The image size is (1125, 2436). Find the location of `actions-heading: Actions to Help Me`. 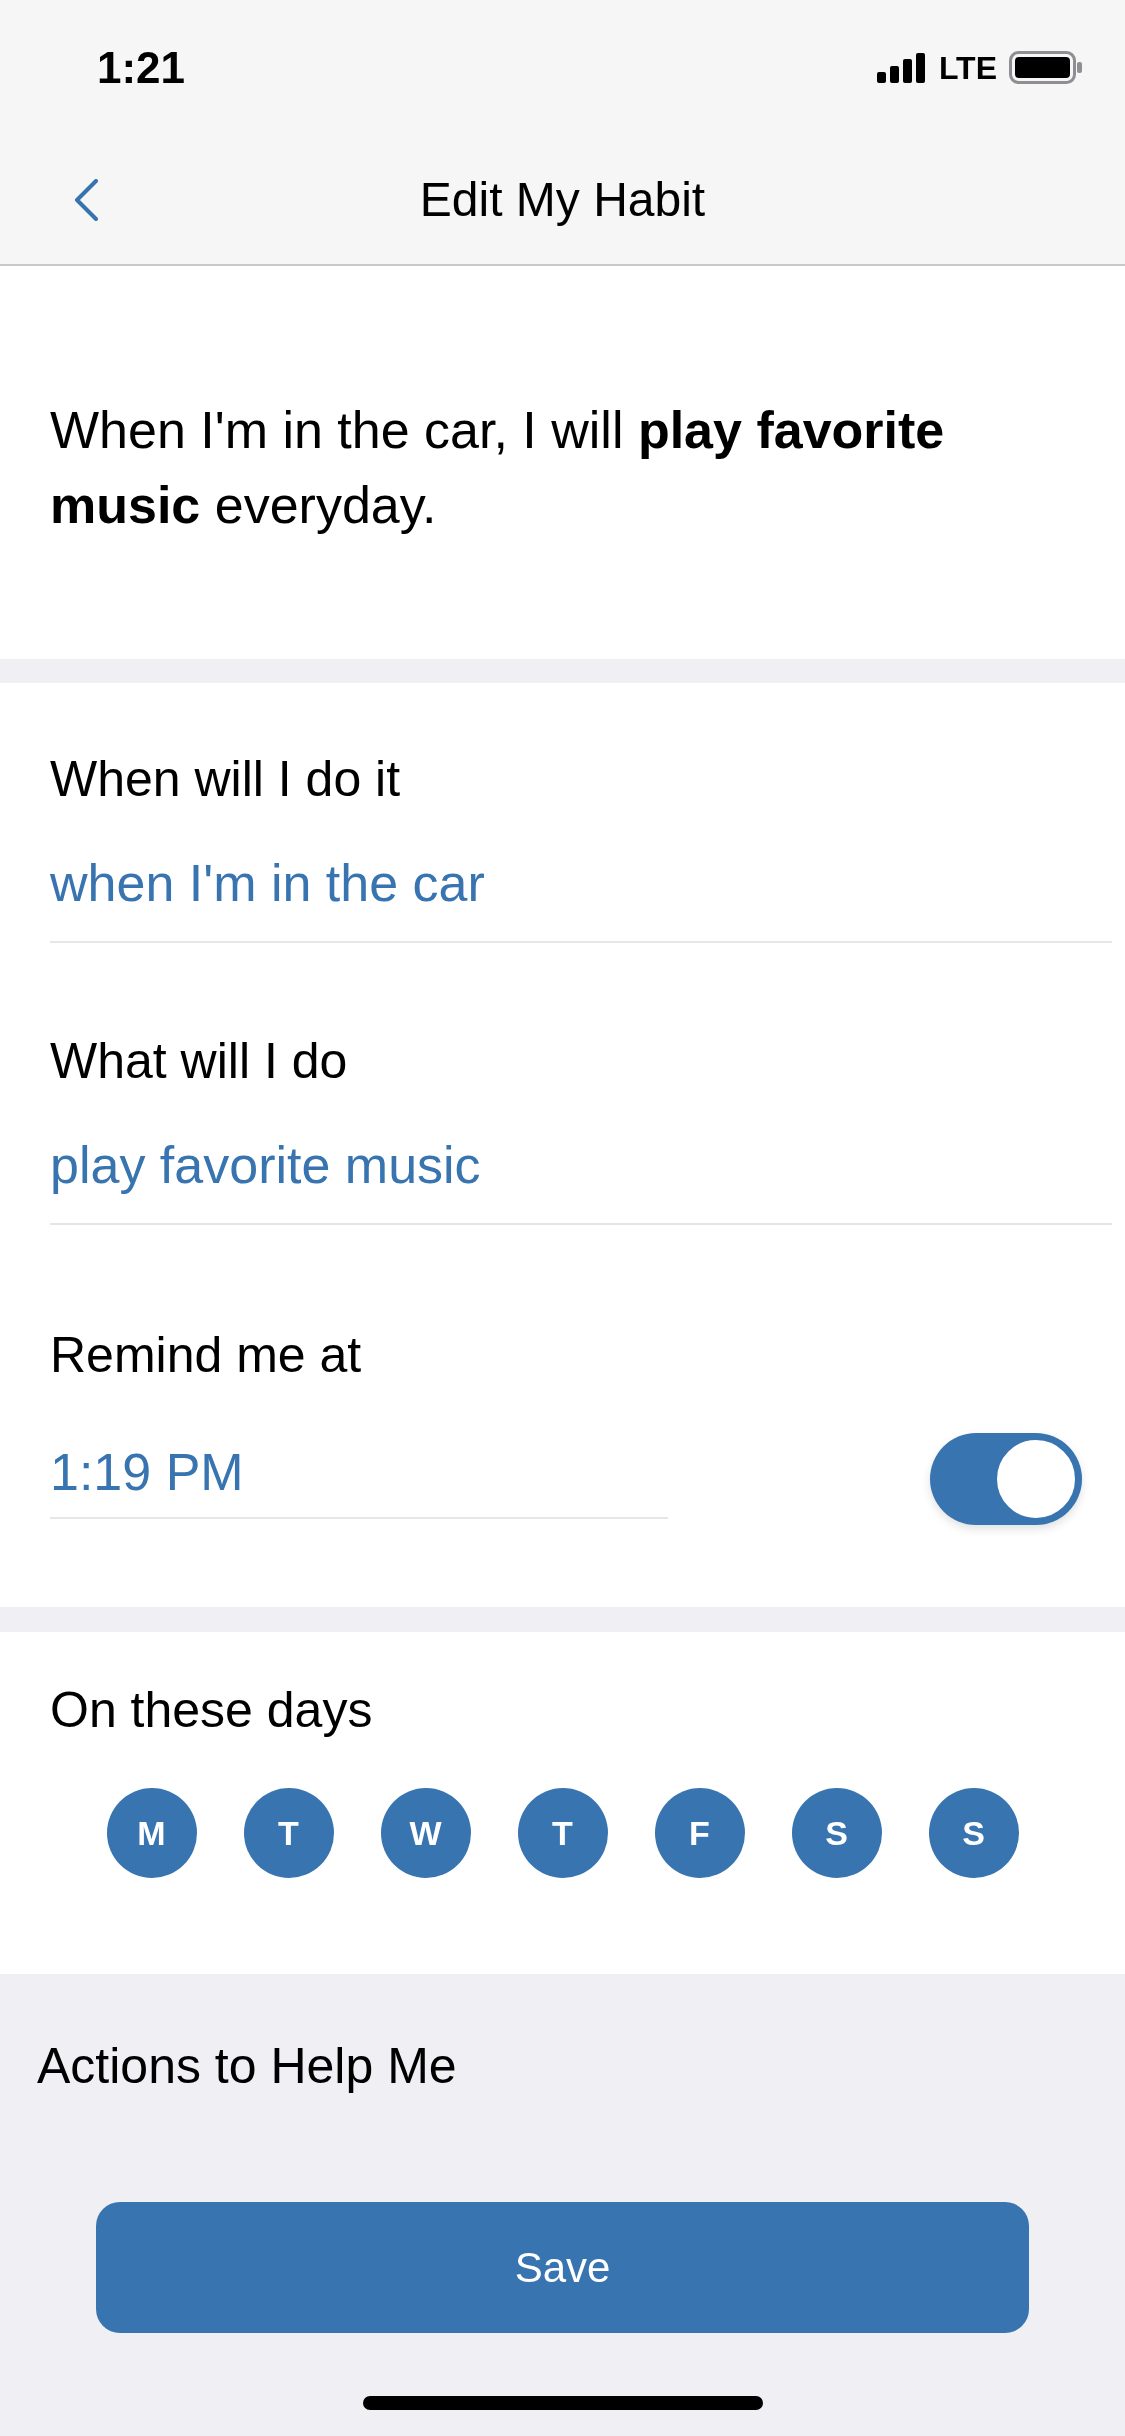

actions-heading: Actions to Help Me is located at coordinates (247, 2066).